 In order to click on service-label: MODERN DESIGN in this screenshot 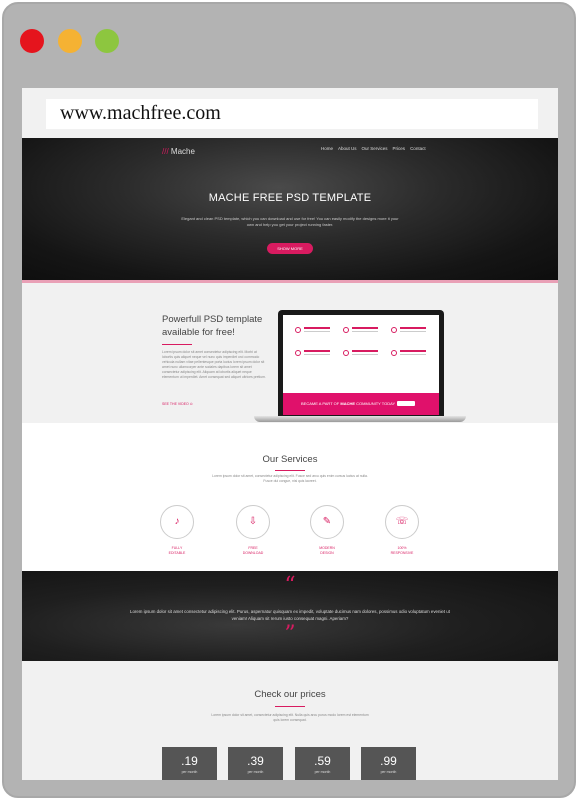, I will do `click(327, 551)`.